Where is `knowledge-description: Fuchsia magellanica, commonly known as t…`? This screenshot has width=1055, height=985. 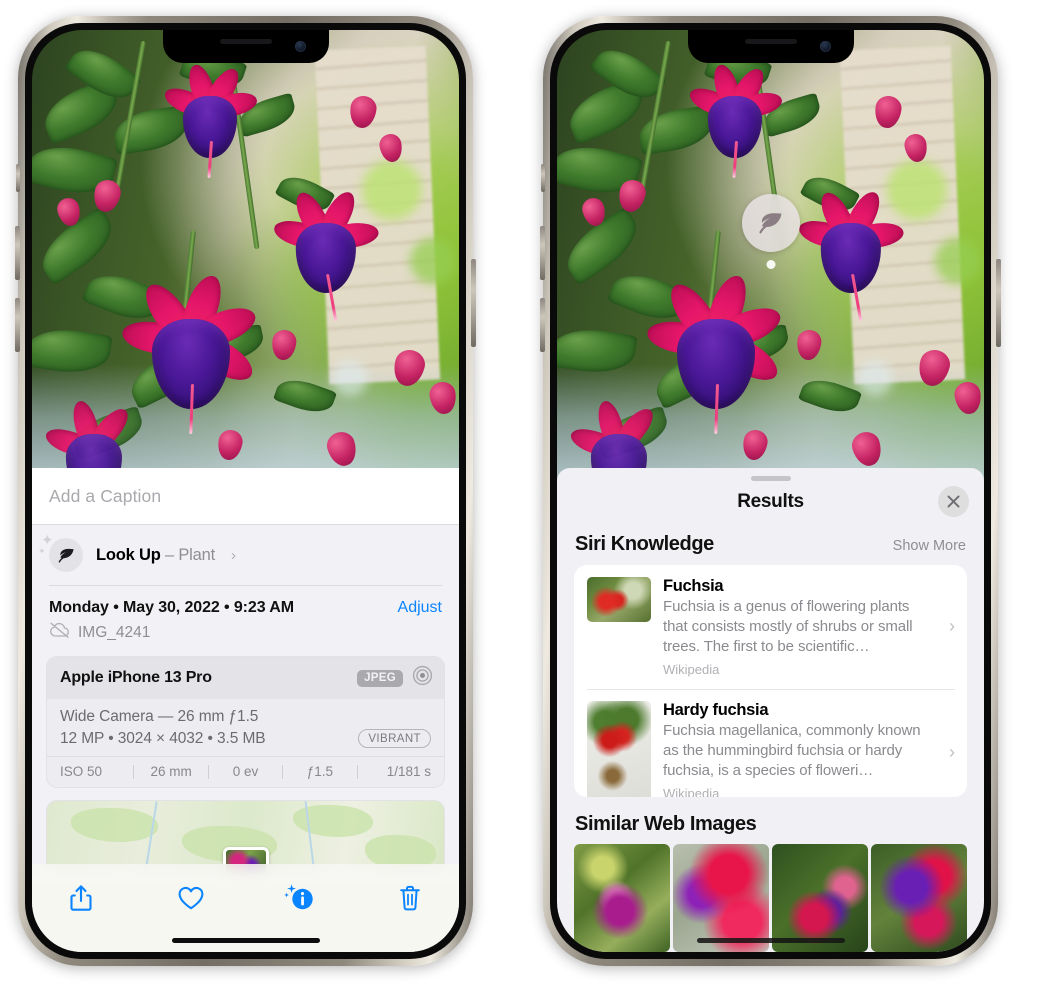
knowledge-description: Fuchsia magellanica, commonly known as t… is located at coordinates (792, 750).